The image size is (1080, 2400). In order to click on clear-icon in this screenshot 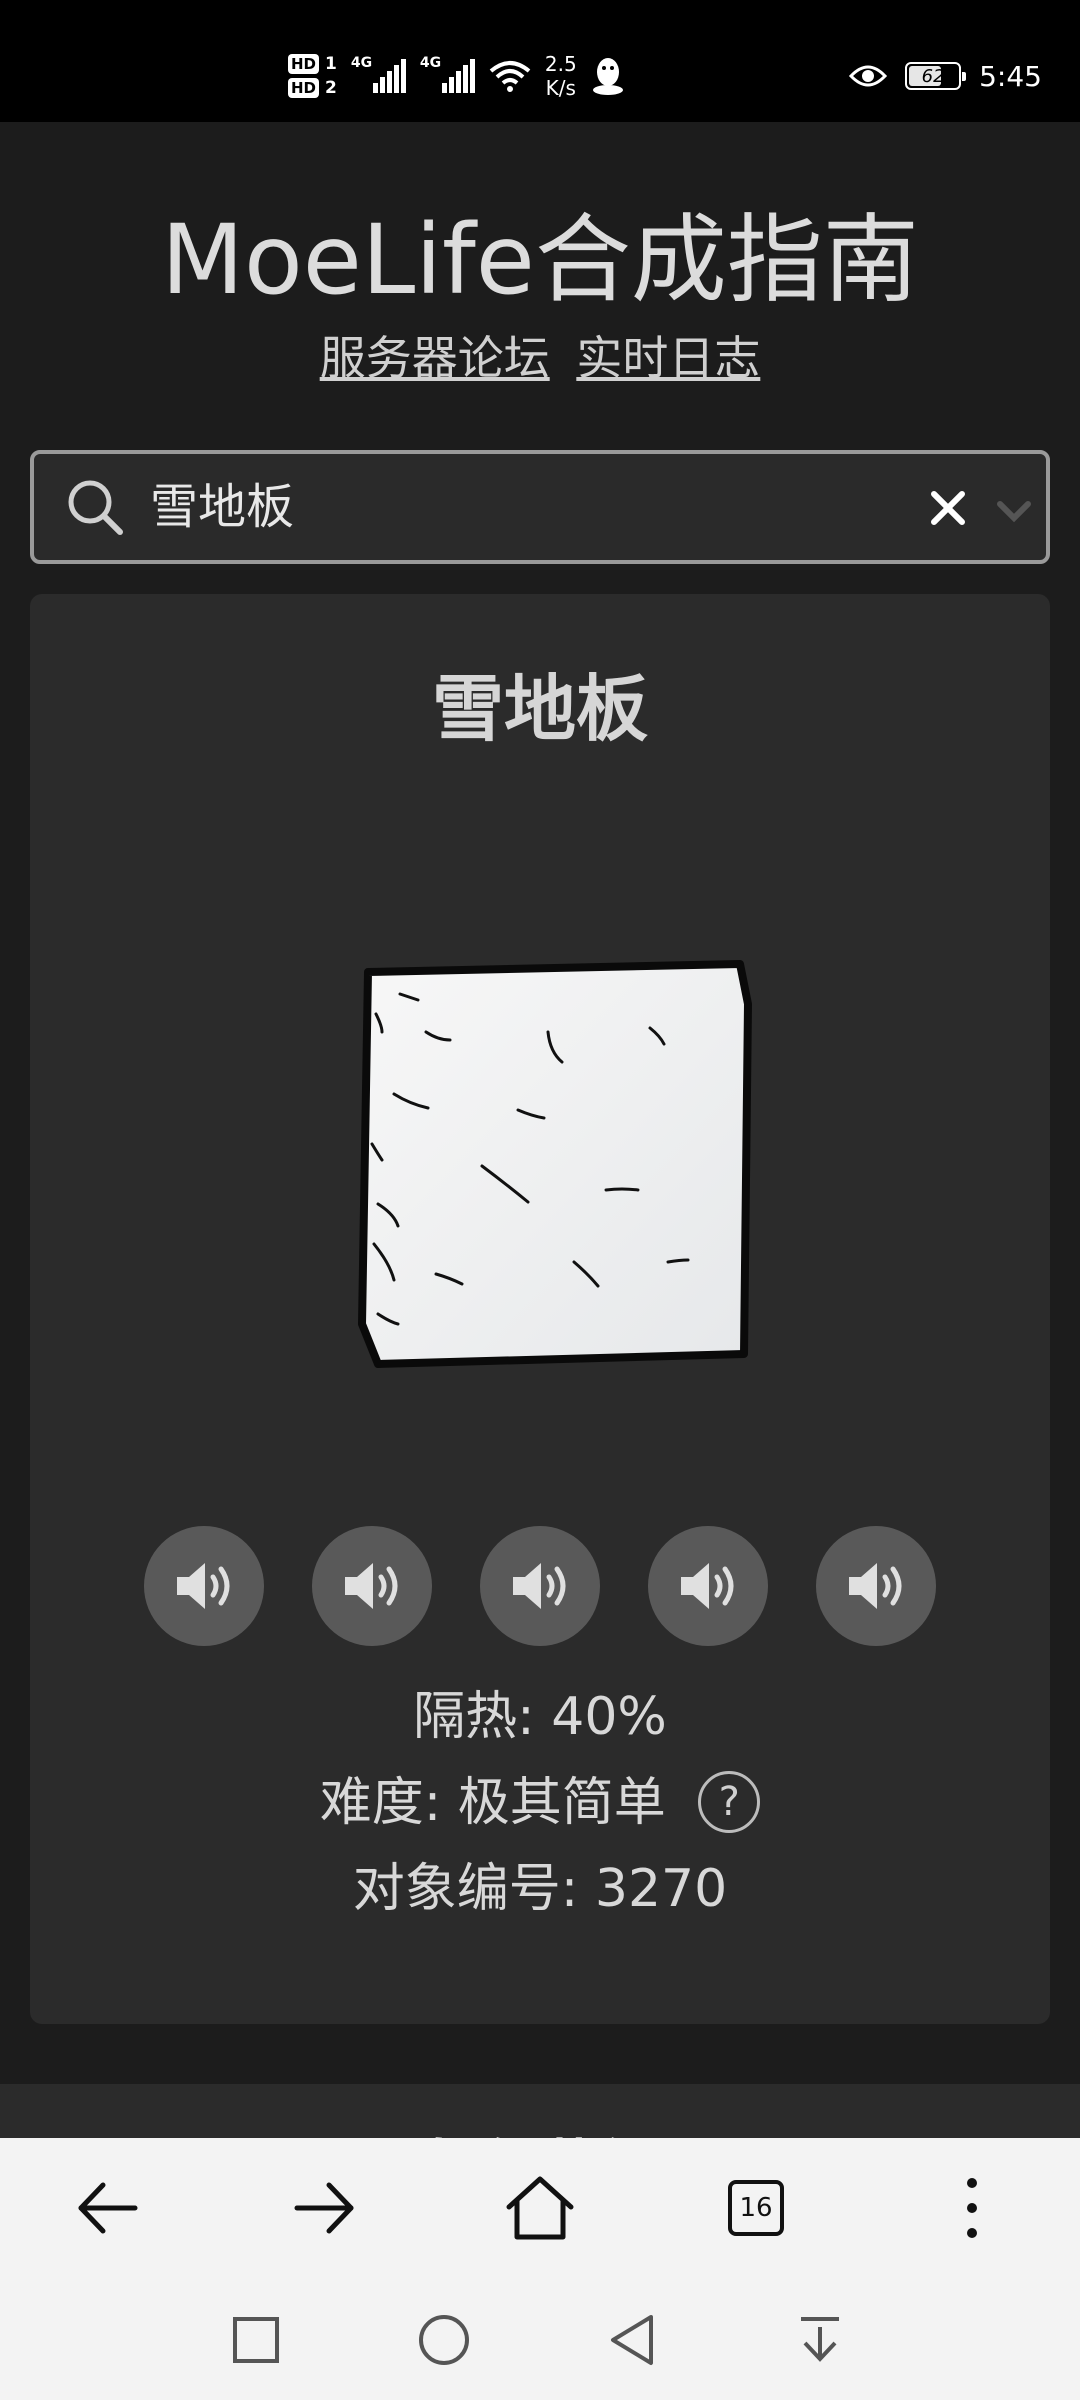, I will do `click(948, 508)`.